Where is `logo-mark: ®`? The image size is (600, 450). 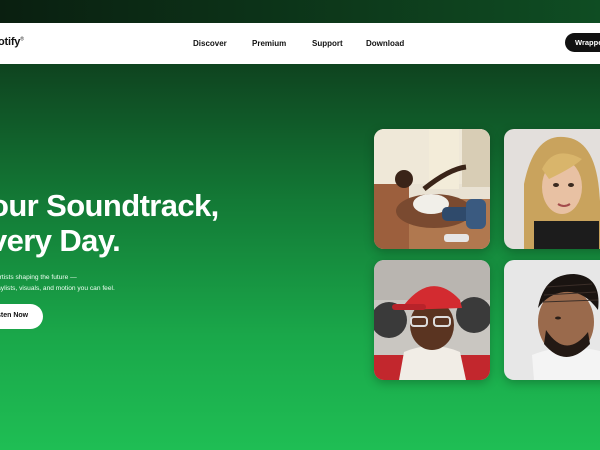 logo-mark: ® is located at coordinates (22, 39).